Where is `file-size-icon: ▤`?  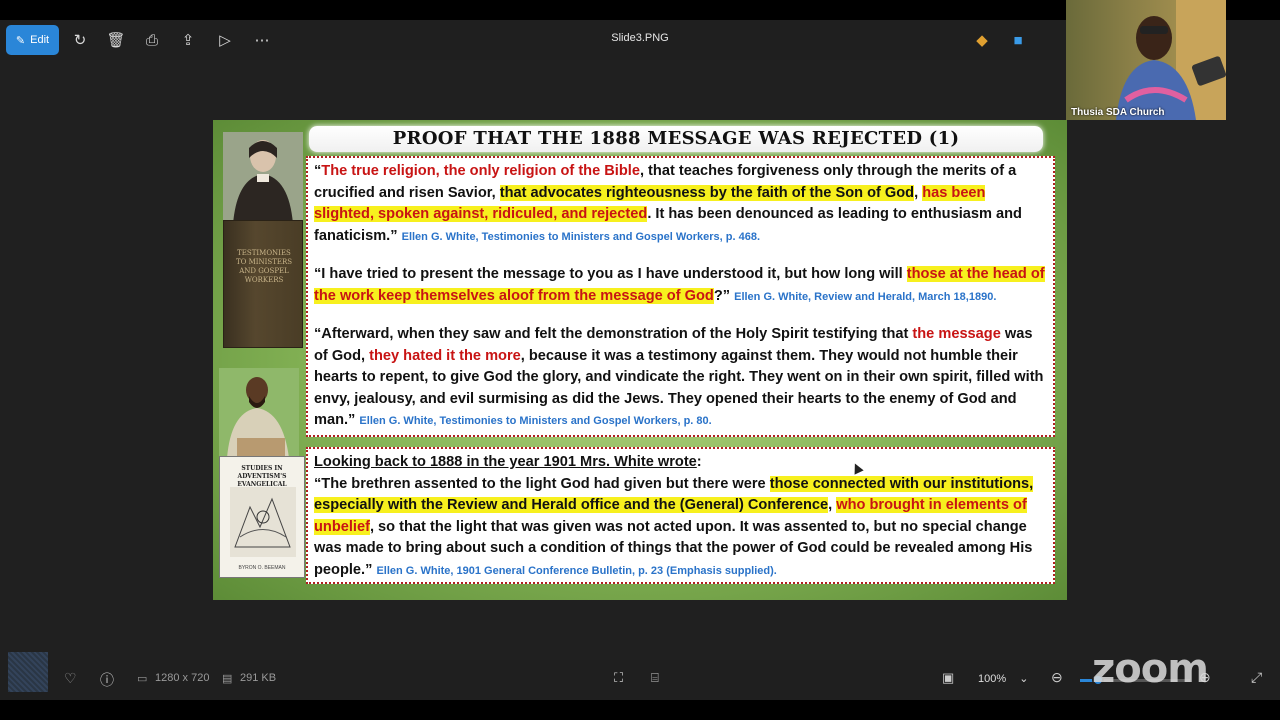
file-size-icon: ▤ is located at coordinates (227, 679).